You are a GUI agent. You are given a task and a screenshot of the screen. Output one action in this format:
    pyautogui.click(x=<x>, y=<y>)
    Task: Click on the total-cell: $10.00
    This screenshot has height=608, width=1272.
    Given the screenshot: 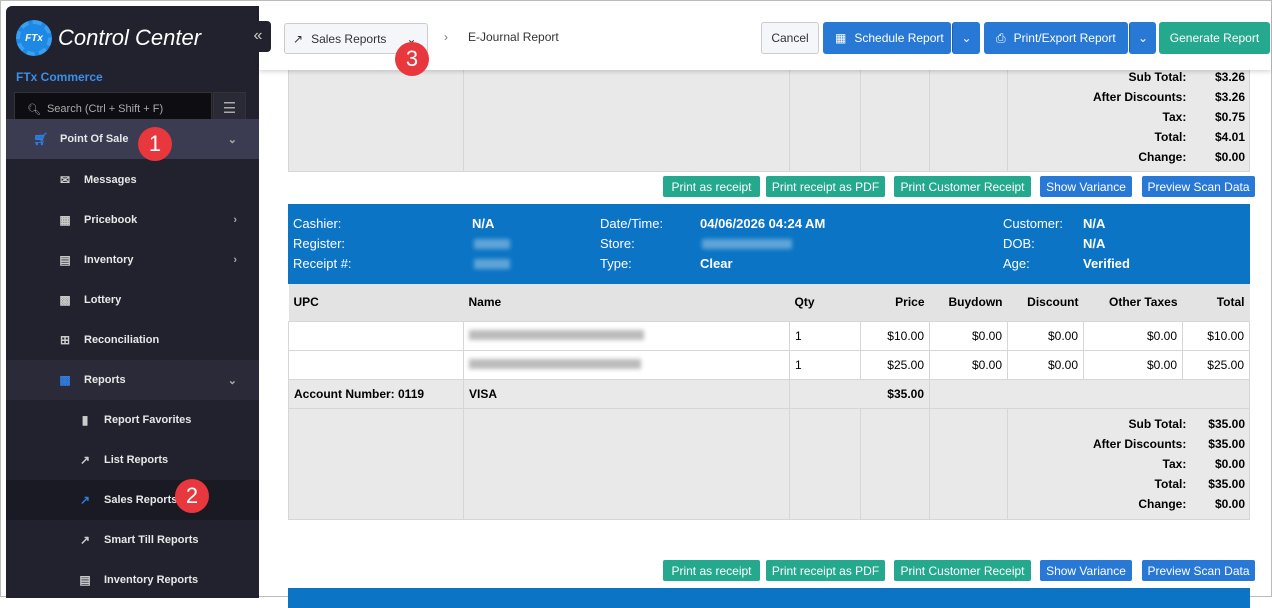 What is the action you would take?
    pyautogui.click(x=1216, y=335)
    